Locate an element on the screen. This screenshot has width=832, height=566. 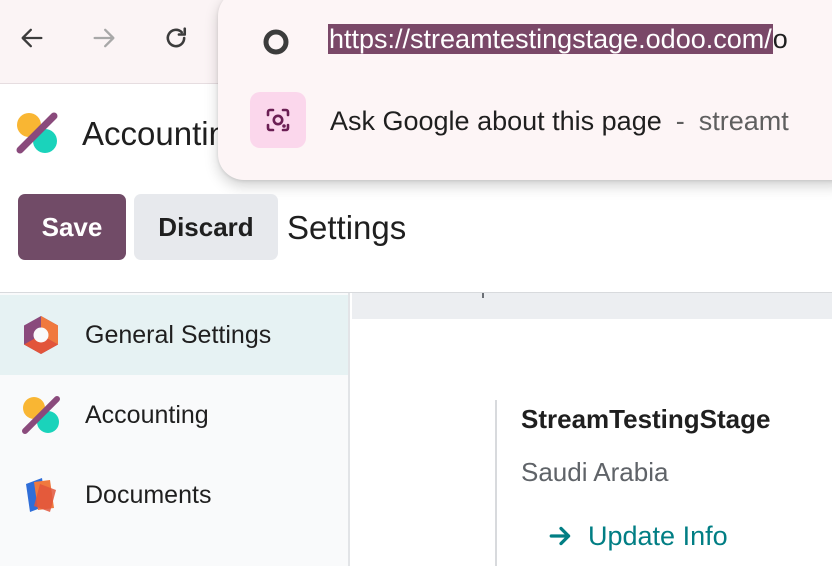
sidebar-item-documents: Documents is located at coordinates (174, 495).